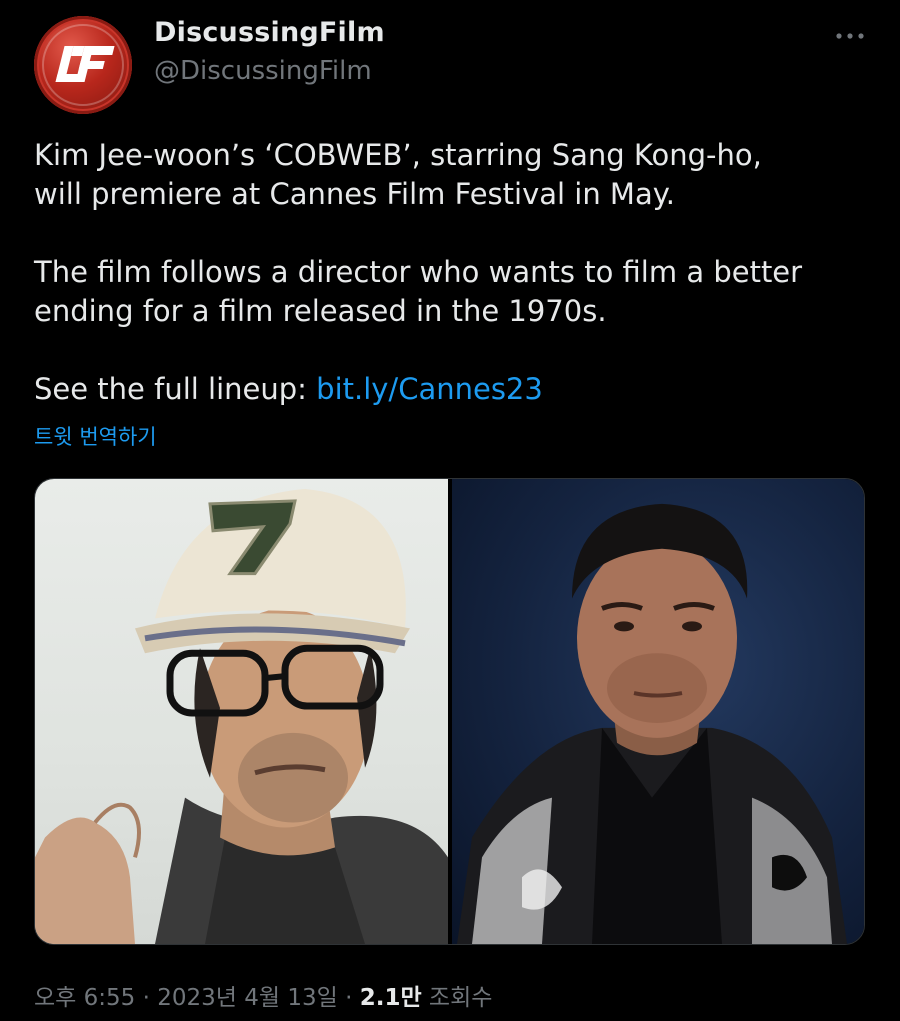 The height and width of the screenshot is (1021, 900). I want to click on views-count: 2.1만, so click(391, 998).